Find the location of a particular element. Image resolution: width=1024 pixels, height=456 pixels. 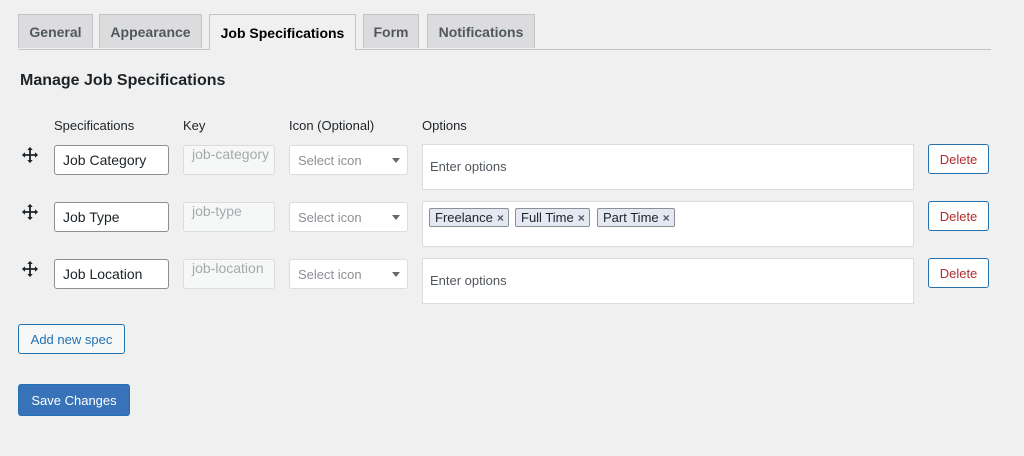

tab-appearance: Appearance is located at coordinates (150, 31).